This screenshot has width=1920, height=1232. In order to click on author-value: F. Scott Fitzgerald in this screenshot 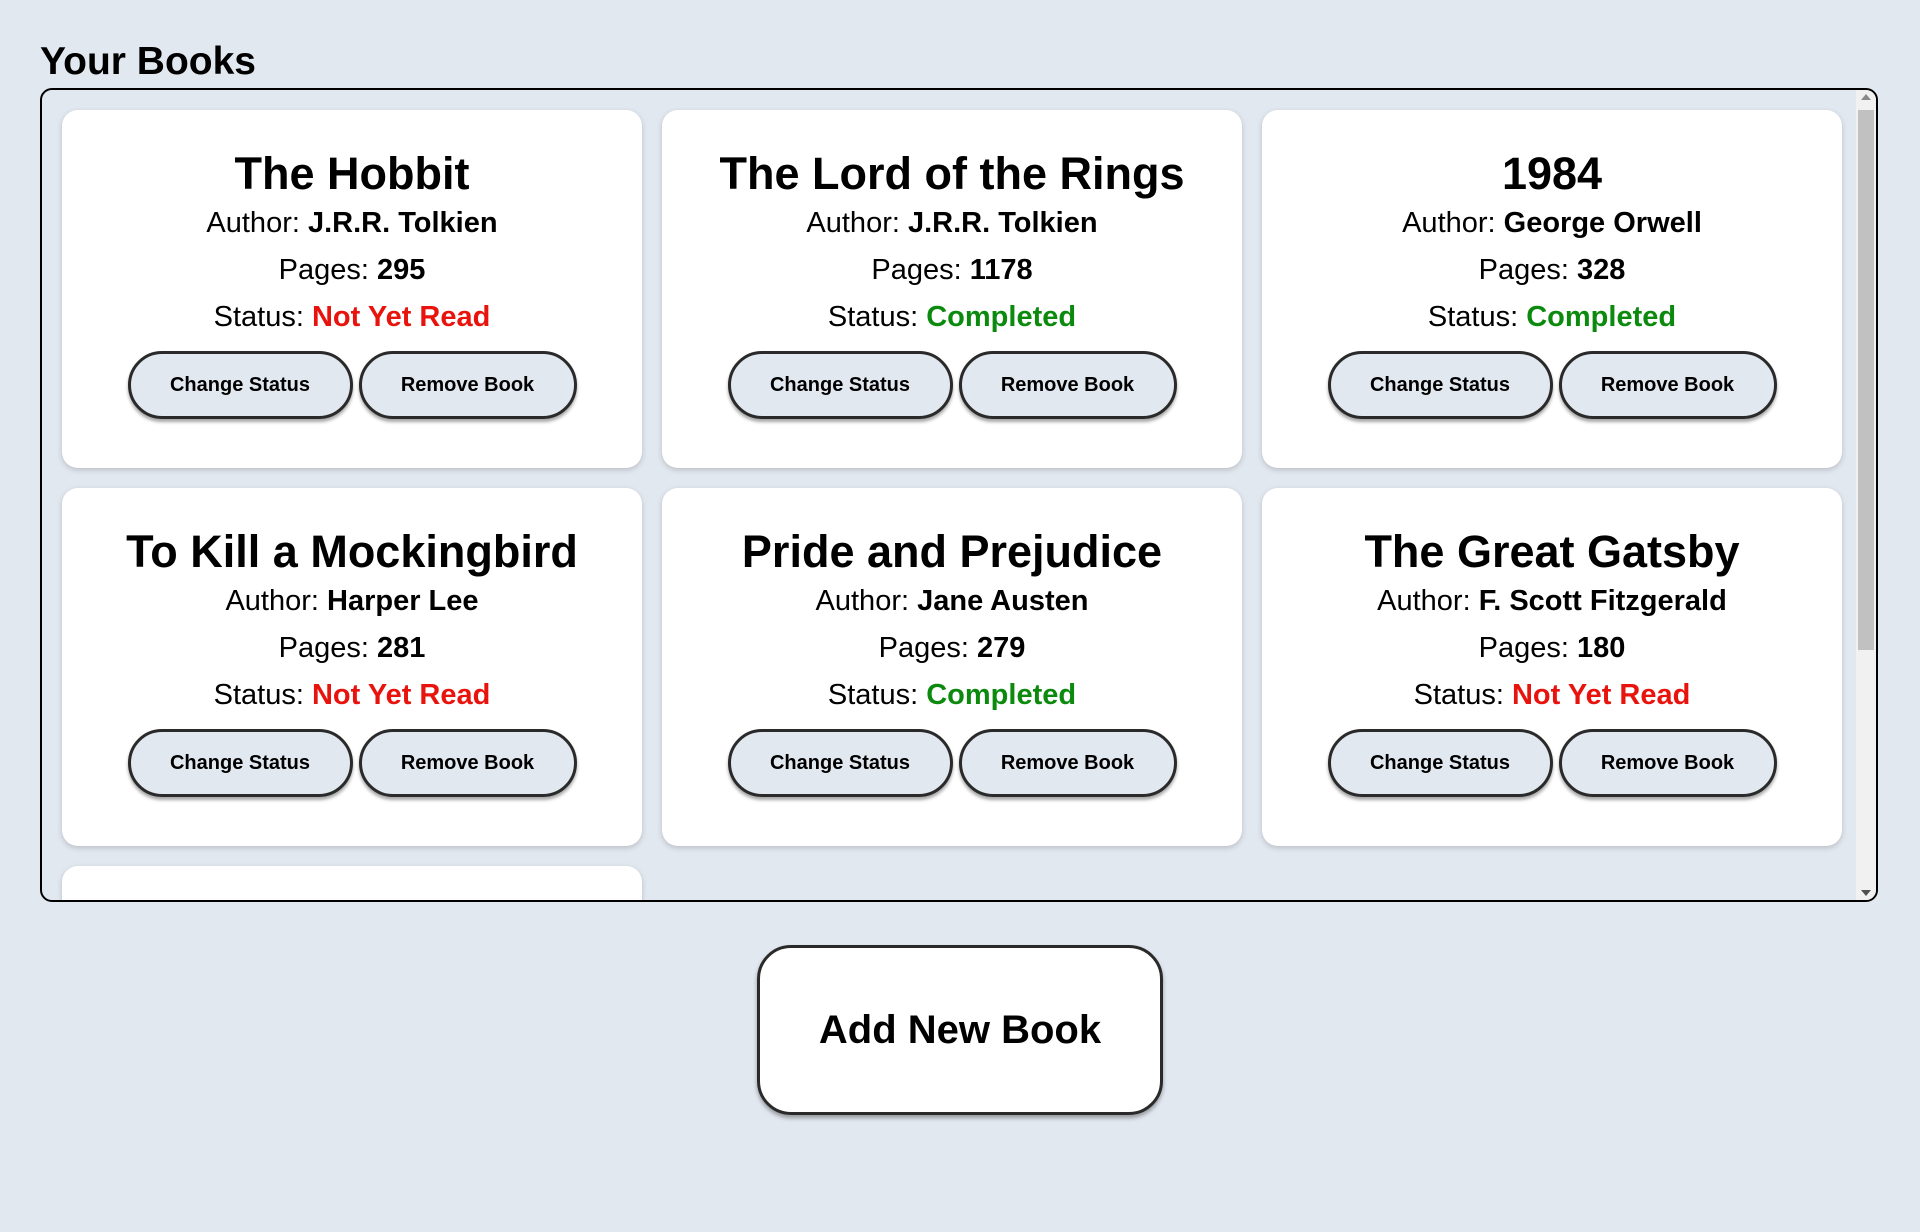, I will do `click(1602, 601)`.